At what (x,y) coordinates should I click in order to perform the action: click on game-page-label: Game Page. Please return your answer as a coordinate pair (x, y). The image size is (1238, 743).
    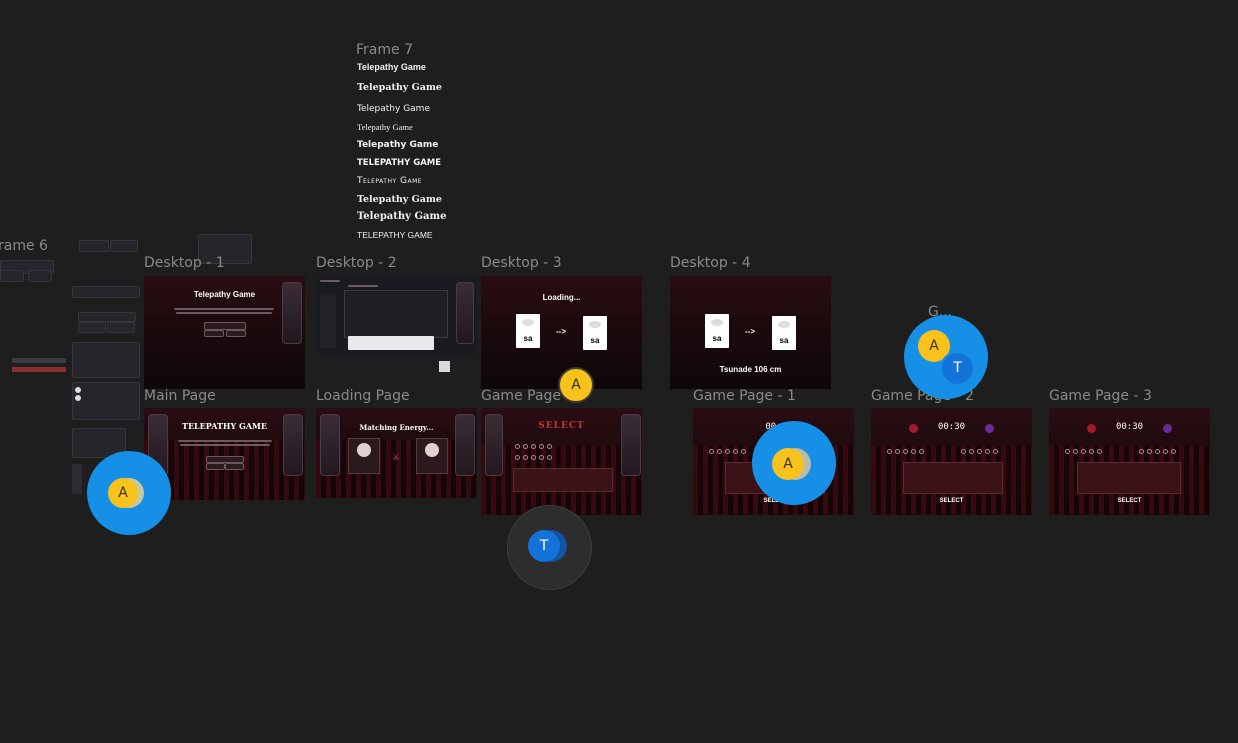
    Looking at the image, I should click on (521, 396).